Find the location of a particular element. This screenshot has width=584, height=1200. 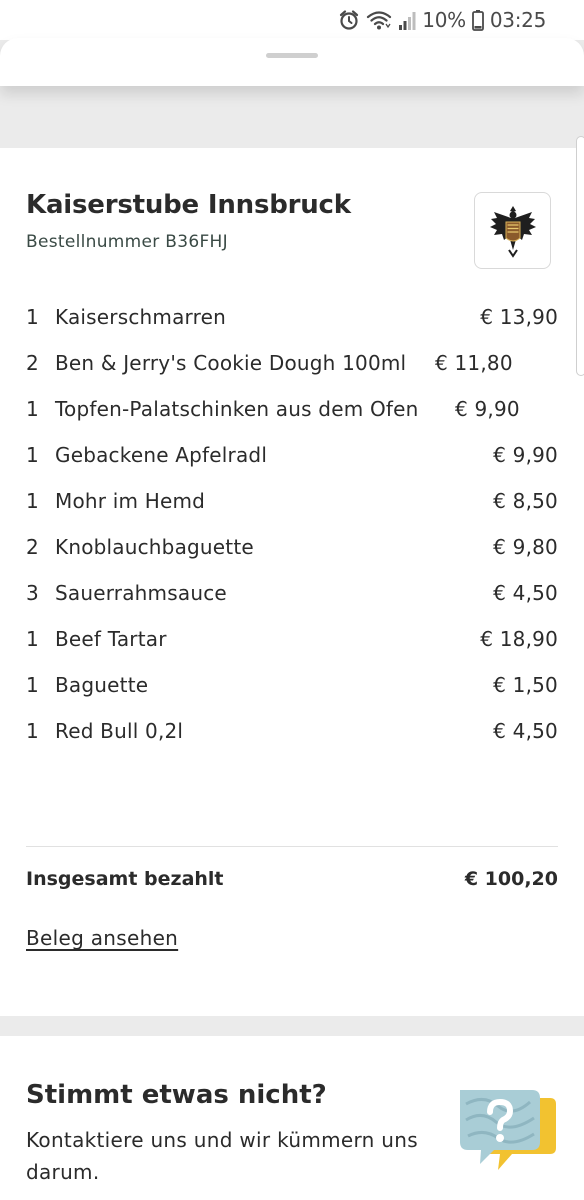

order-number: Bestellnummer B36FHJ is located at coordinates (127, 242).